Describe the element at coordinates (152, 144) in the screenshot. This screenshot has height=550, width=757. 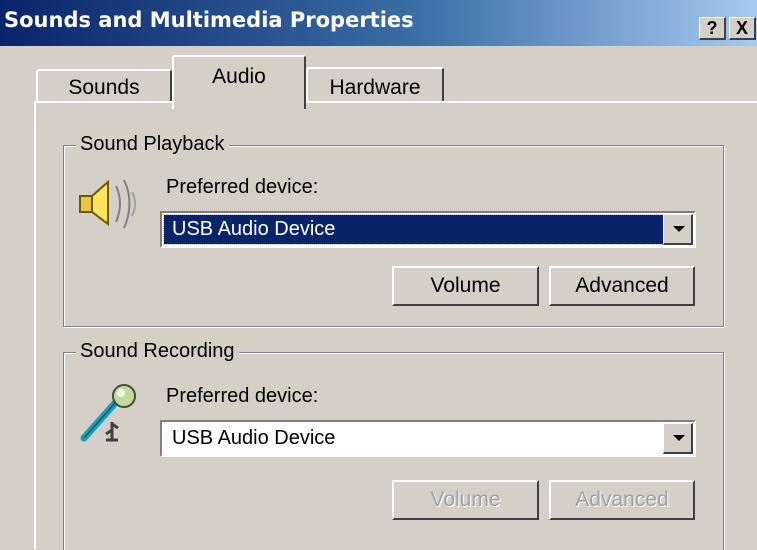
I see `sound-playback-label: Sound Playback` at that location.